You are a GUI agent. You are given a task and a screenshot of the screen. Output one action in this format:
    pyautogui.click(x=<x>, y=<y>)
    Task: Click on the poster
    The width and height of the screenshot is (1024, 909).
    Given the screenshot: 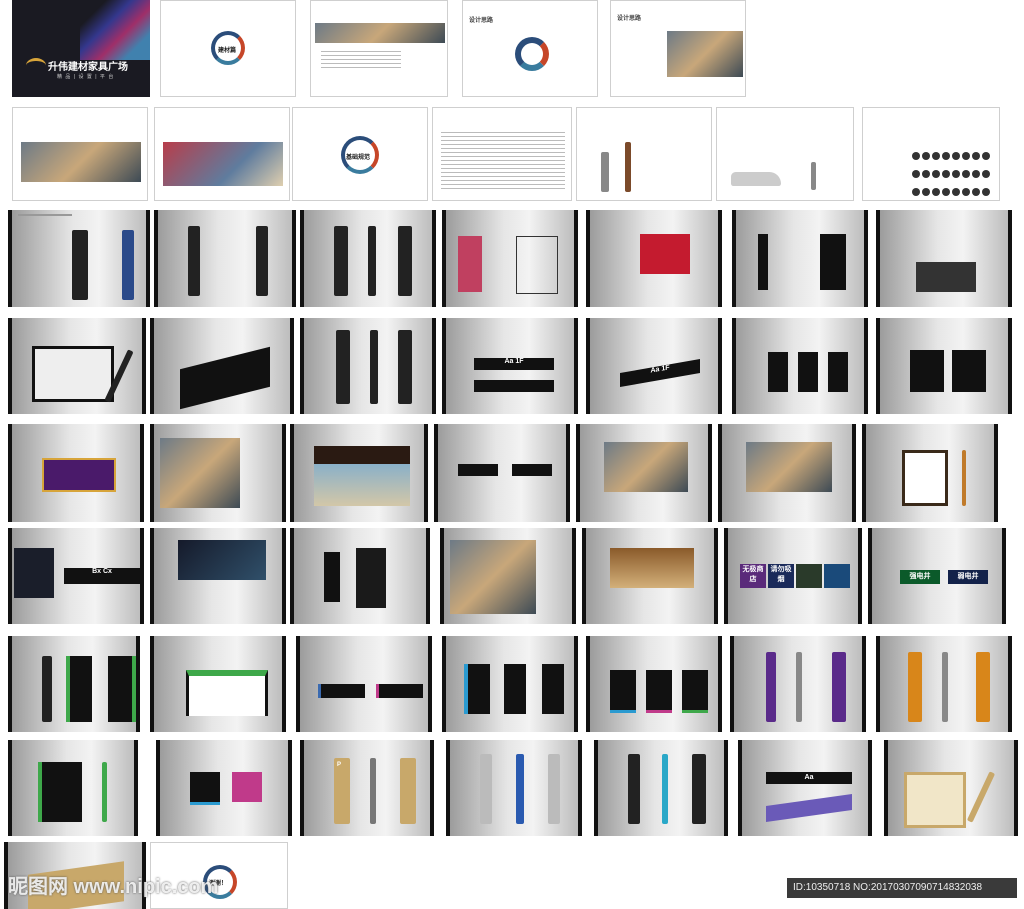 What is the action you would take?
    pyautogui.click(x=665, y=254)
    